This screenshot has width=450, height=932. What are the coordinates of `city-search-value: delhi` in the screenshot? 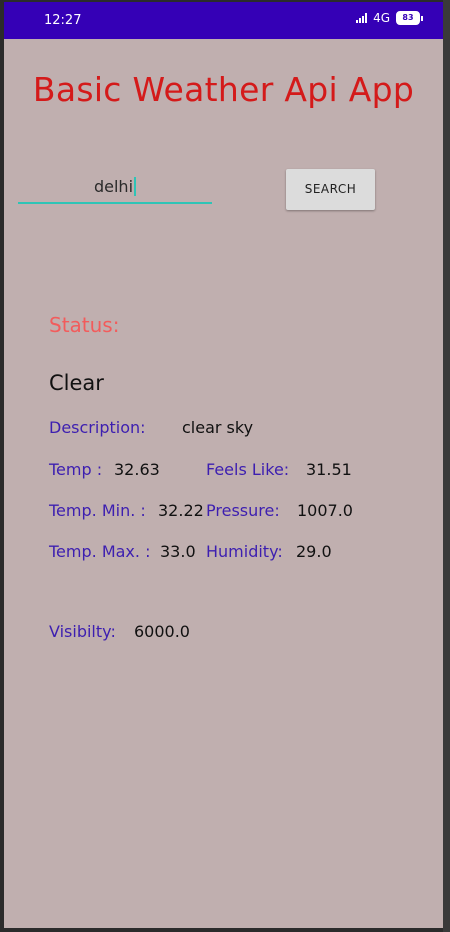 It's located at (113, 186).